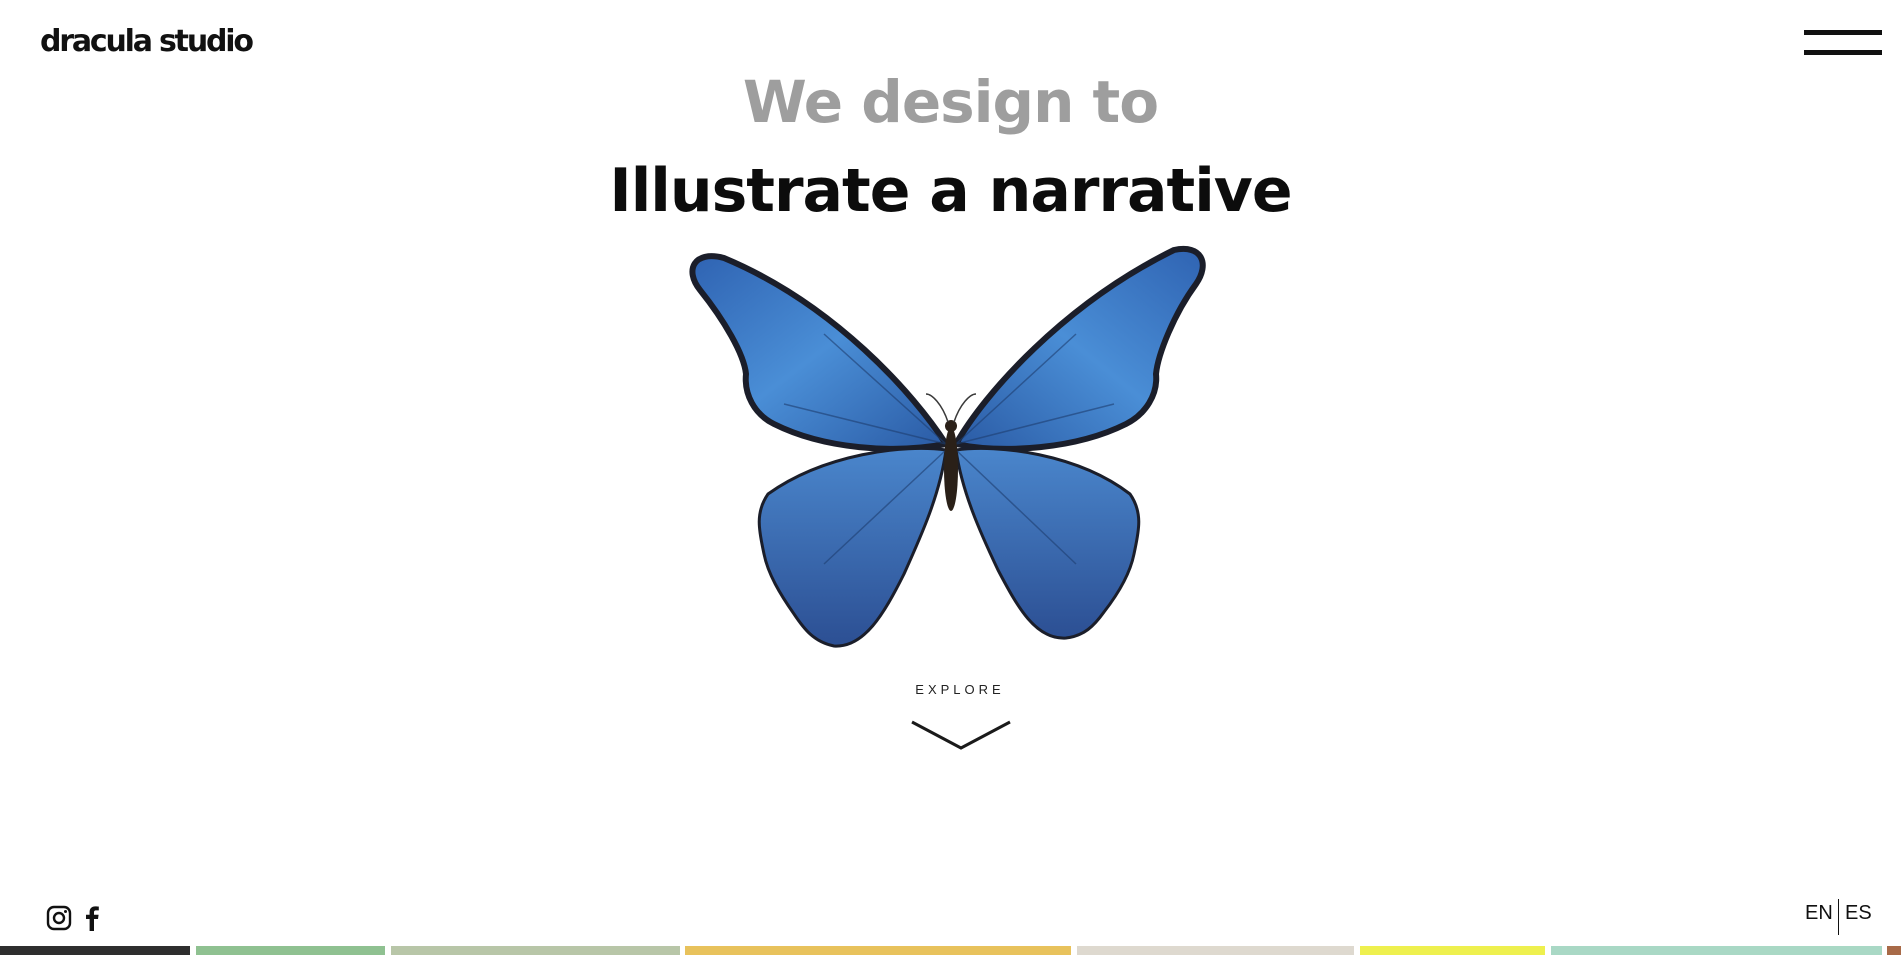 The width and height of the screenshot is (1901, 955). Describe the element at coordinates (1843, 32) in the screenshot. I see `menu-line-top` at that location.